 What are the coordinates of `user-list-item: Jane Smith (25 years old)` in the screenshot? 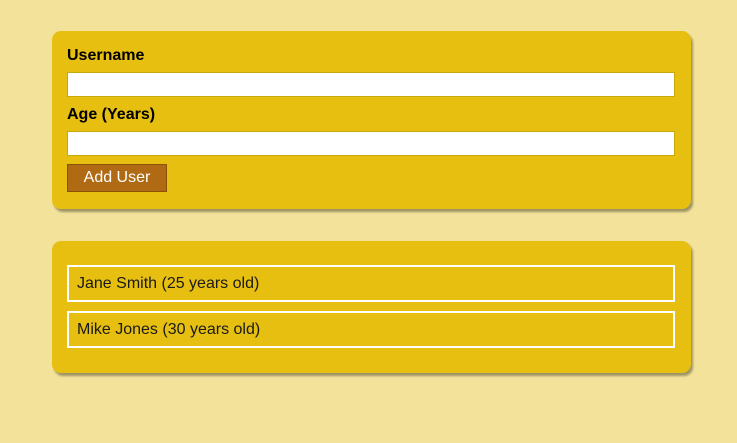 It's located at (371, 283).